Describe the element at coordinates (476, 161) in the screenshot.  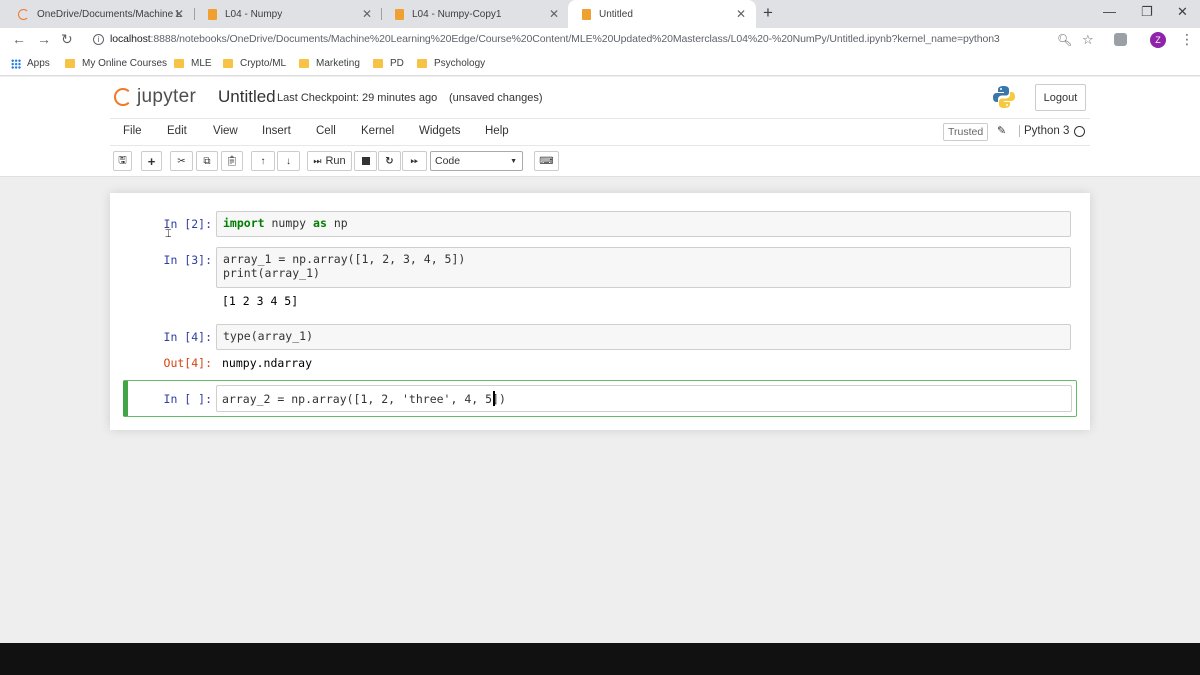
I see `cell-type-select: Code ▼` at that location.